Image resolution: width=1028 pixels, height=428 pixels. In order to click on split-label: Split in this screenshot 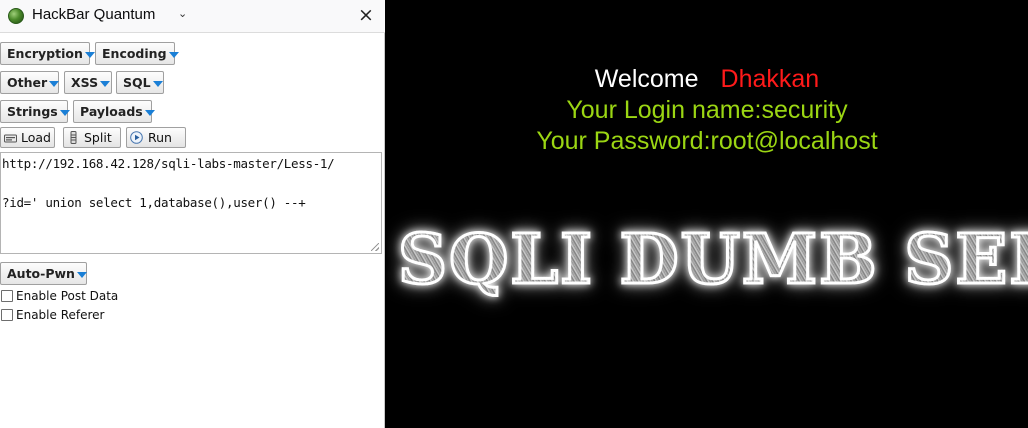, I will do `click(98, 137)`.